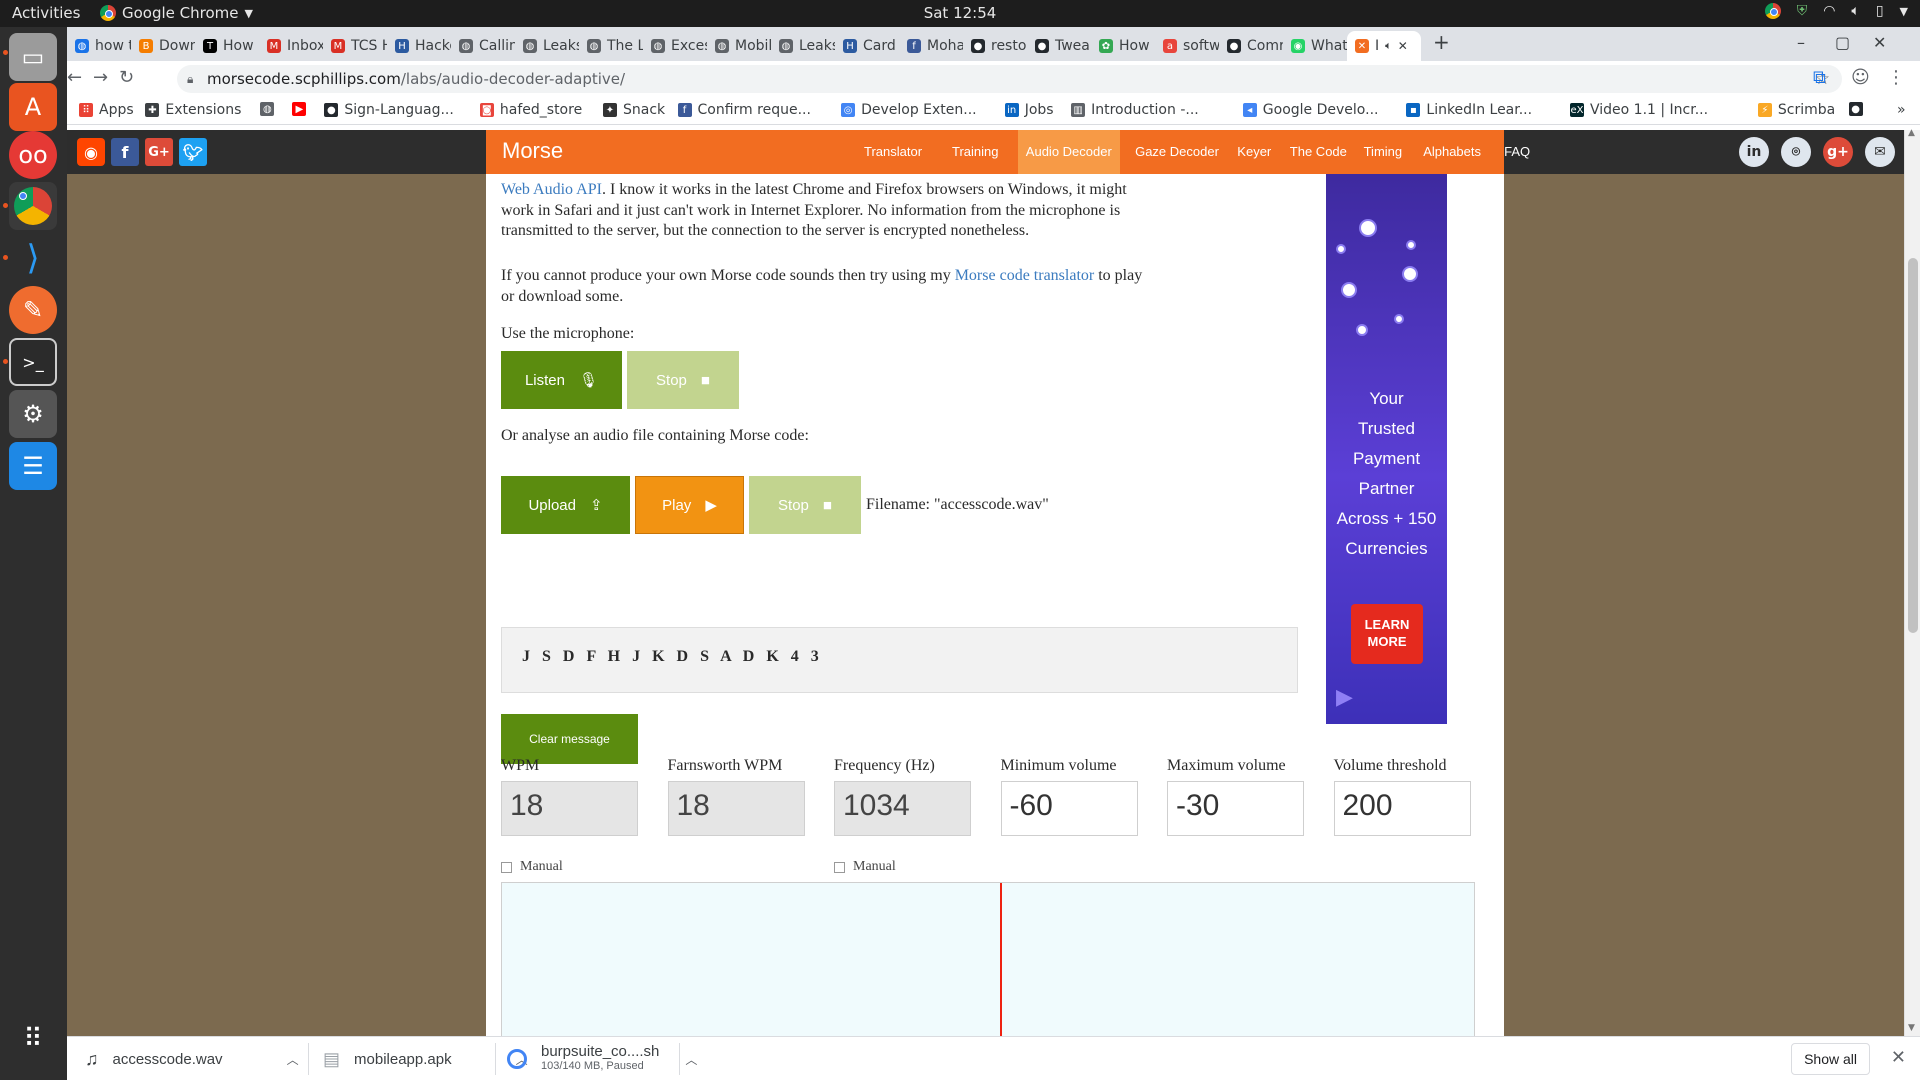 The height and width of the screenshot is (1080, 1920). I want to click on minimize-button: –, so click(1801, 42).